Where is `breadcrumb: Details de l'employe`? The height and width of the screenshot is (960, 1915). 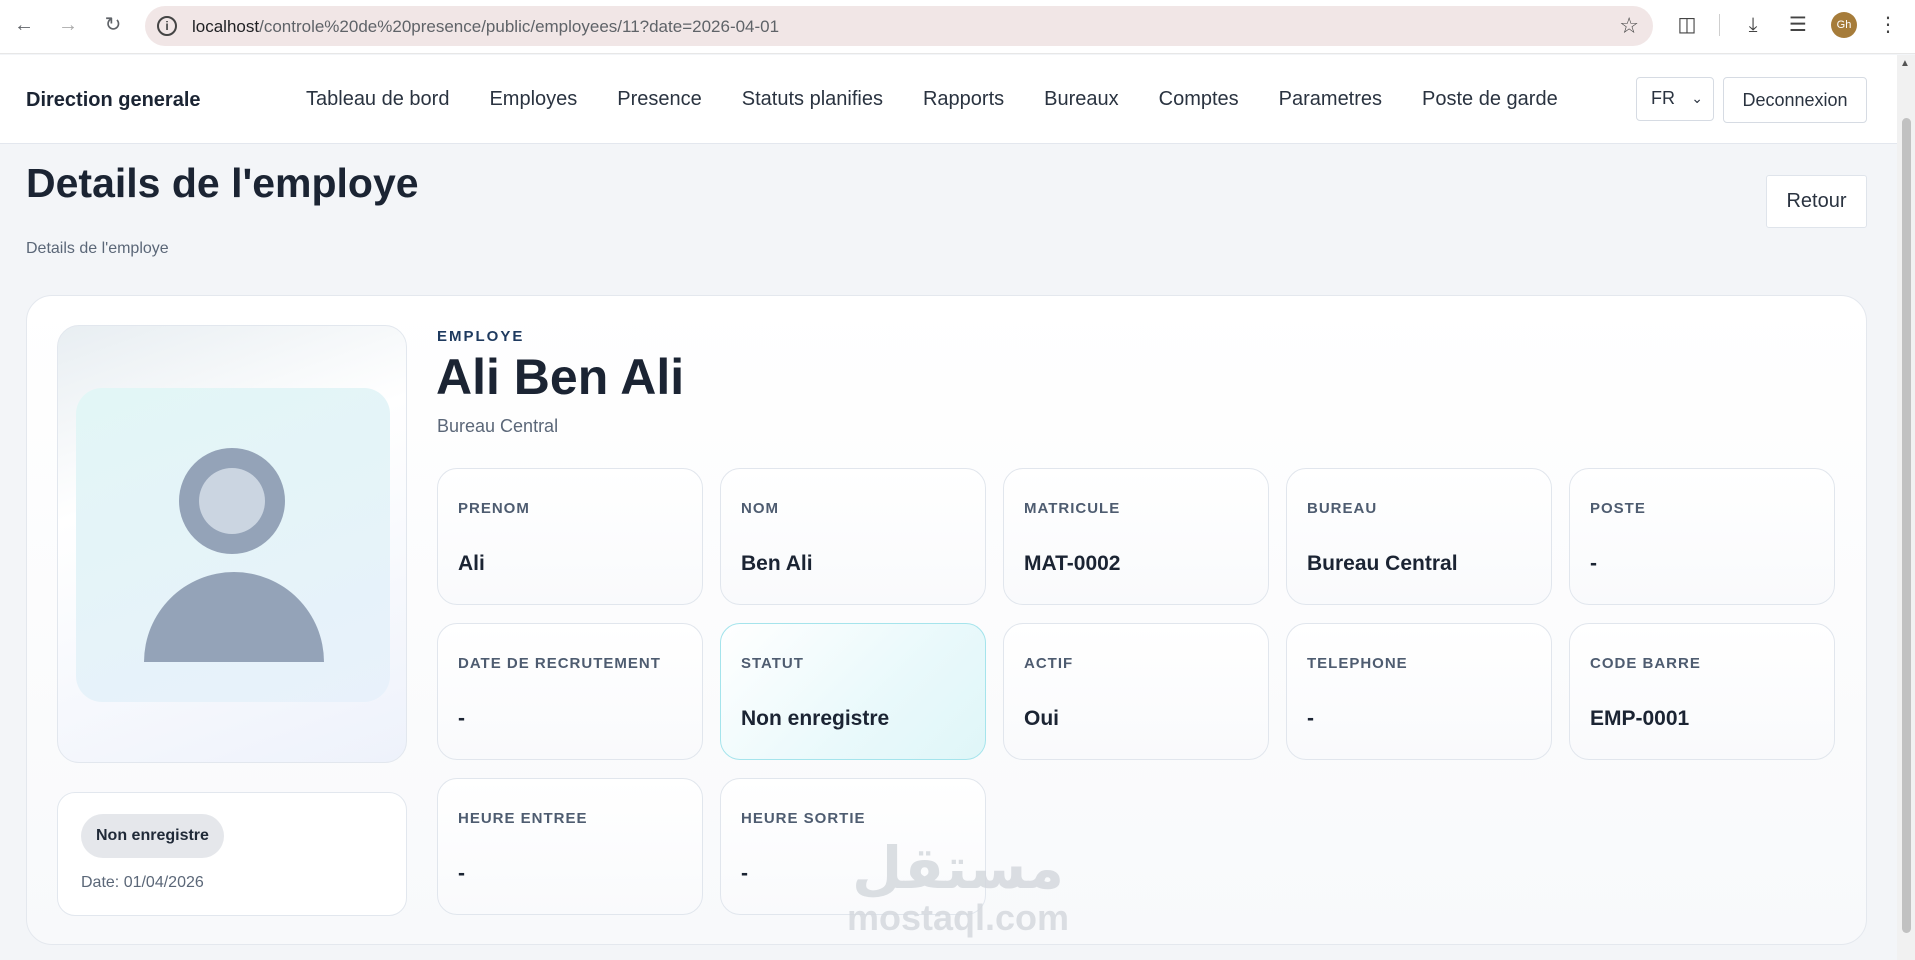
breadcrumb: Details de l'employe is located at coordinates (97, 248).